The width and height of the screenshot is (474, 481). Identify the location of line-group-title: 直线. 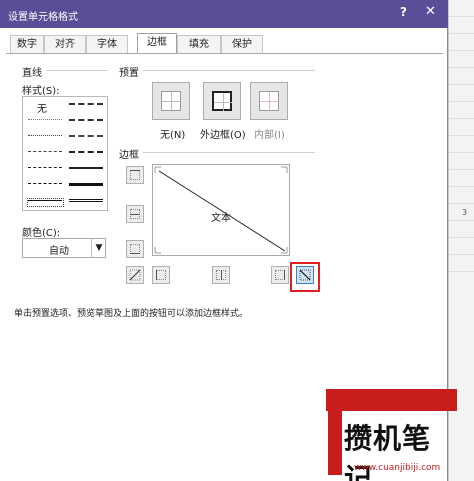
(32, 73).